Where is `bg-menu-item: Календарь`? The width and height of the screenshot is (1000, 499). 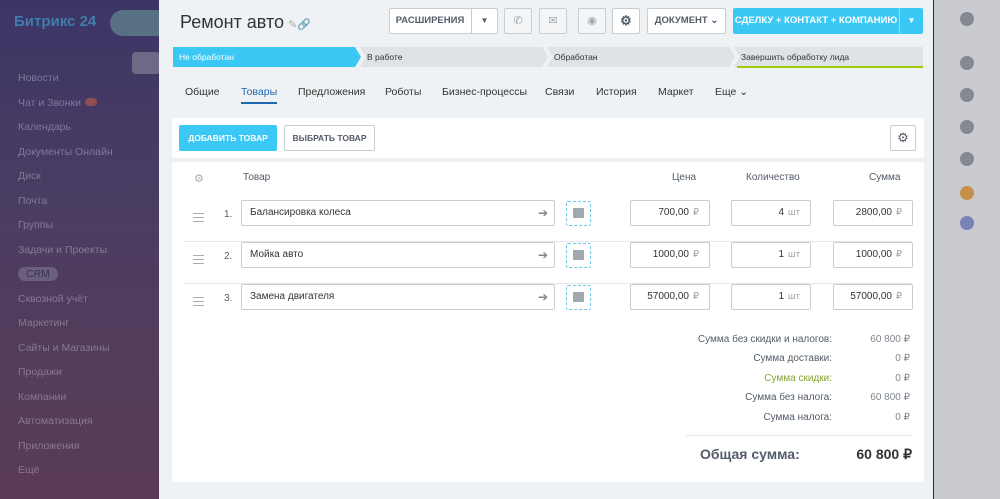 bg-menu-item: Календарь is located at coordinates (44, 127).